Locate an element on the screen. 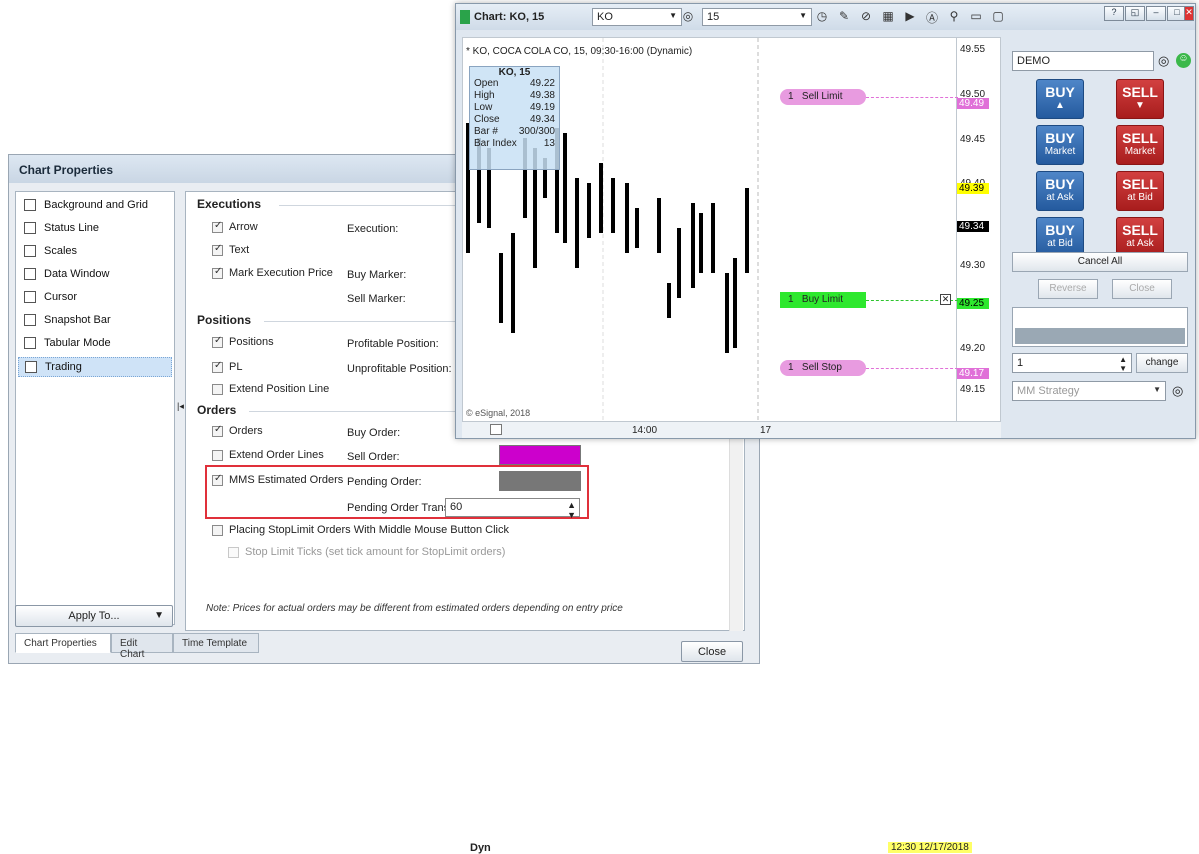 This screenshot has width=1199, height=854. mark-execution-checkbox is located at coordinates (217, 272).